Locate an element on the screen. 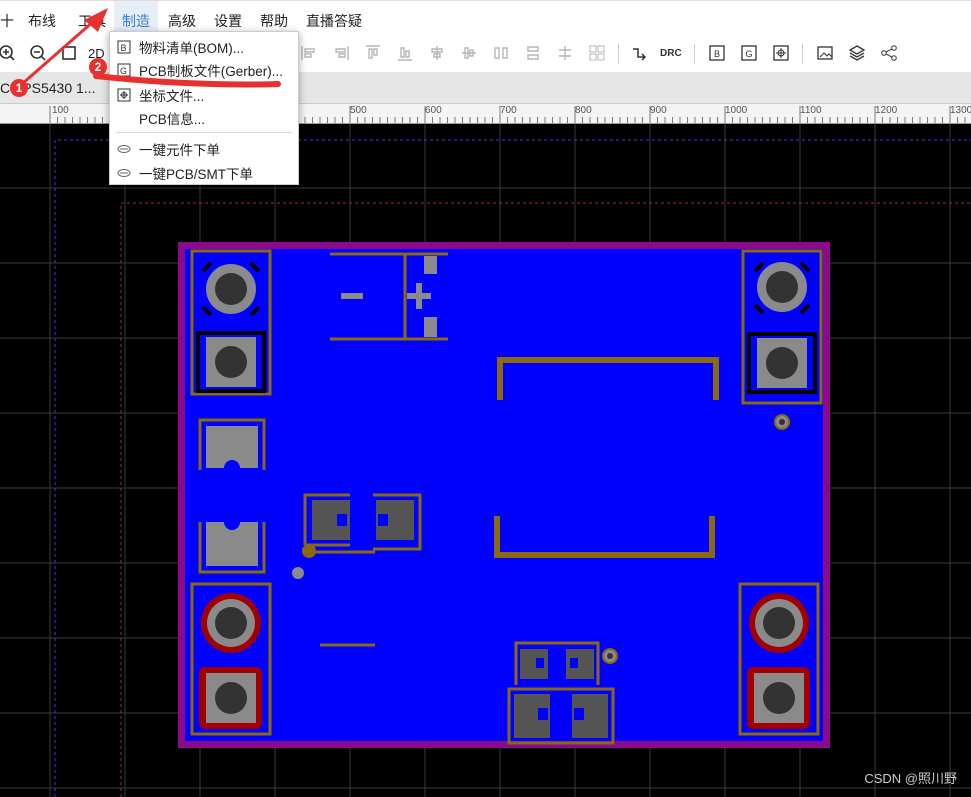 The height and width of the screenshot is (797, 971). zoom-in-icon is located at coordinates (7, 53).